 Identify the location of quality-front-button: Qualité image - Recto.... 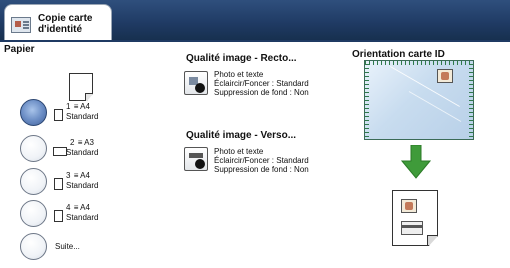
(241, 58).